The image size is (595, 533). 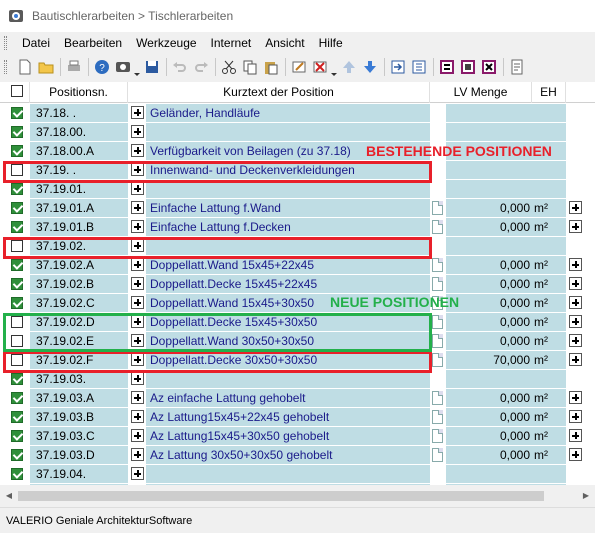 I want to click on select-all-checkbox, so click(x=17, y=91).